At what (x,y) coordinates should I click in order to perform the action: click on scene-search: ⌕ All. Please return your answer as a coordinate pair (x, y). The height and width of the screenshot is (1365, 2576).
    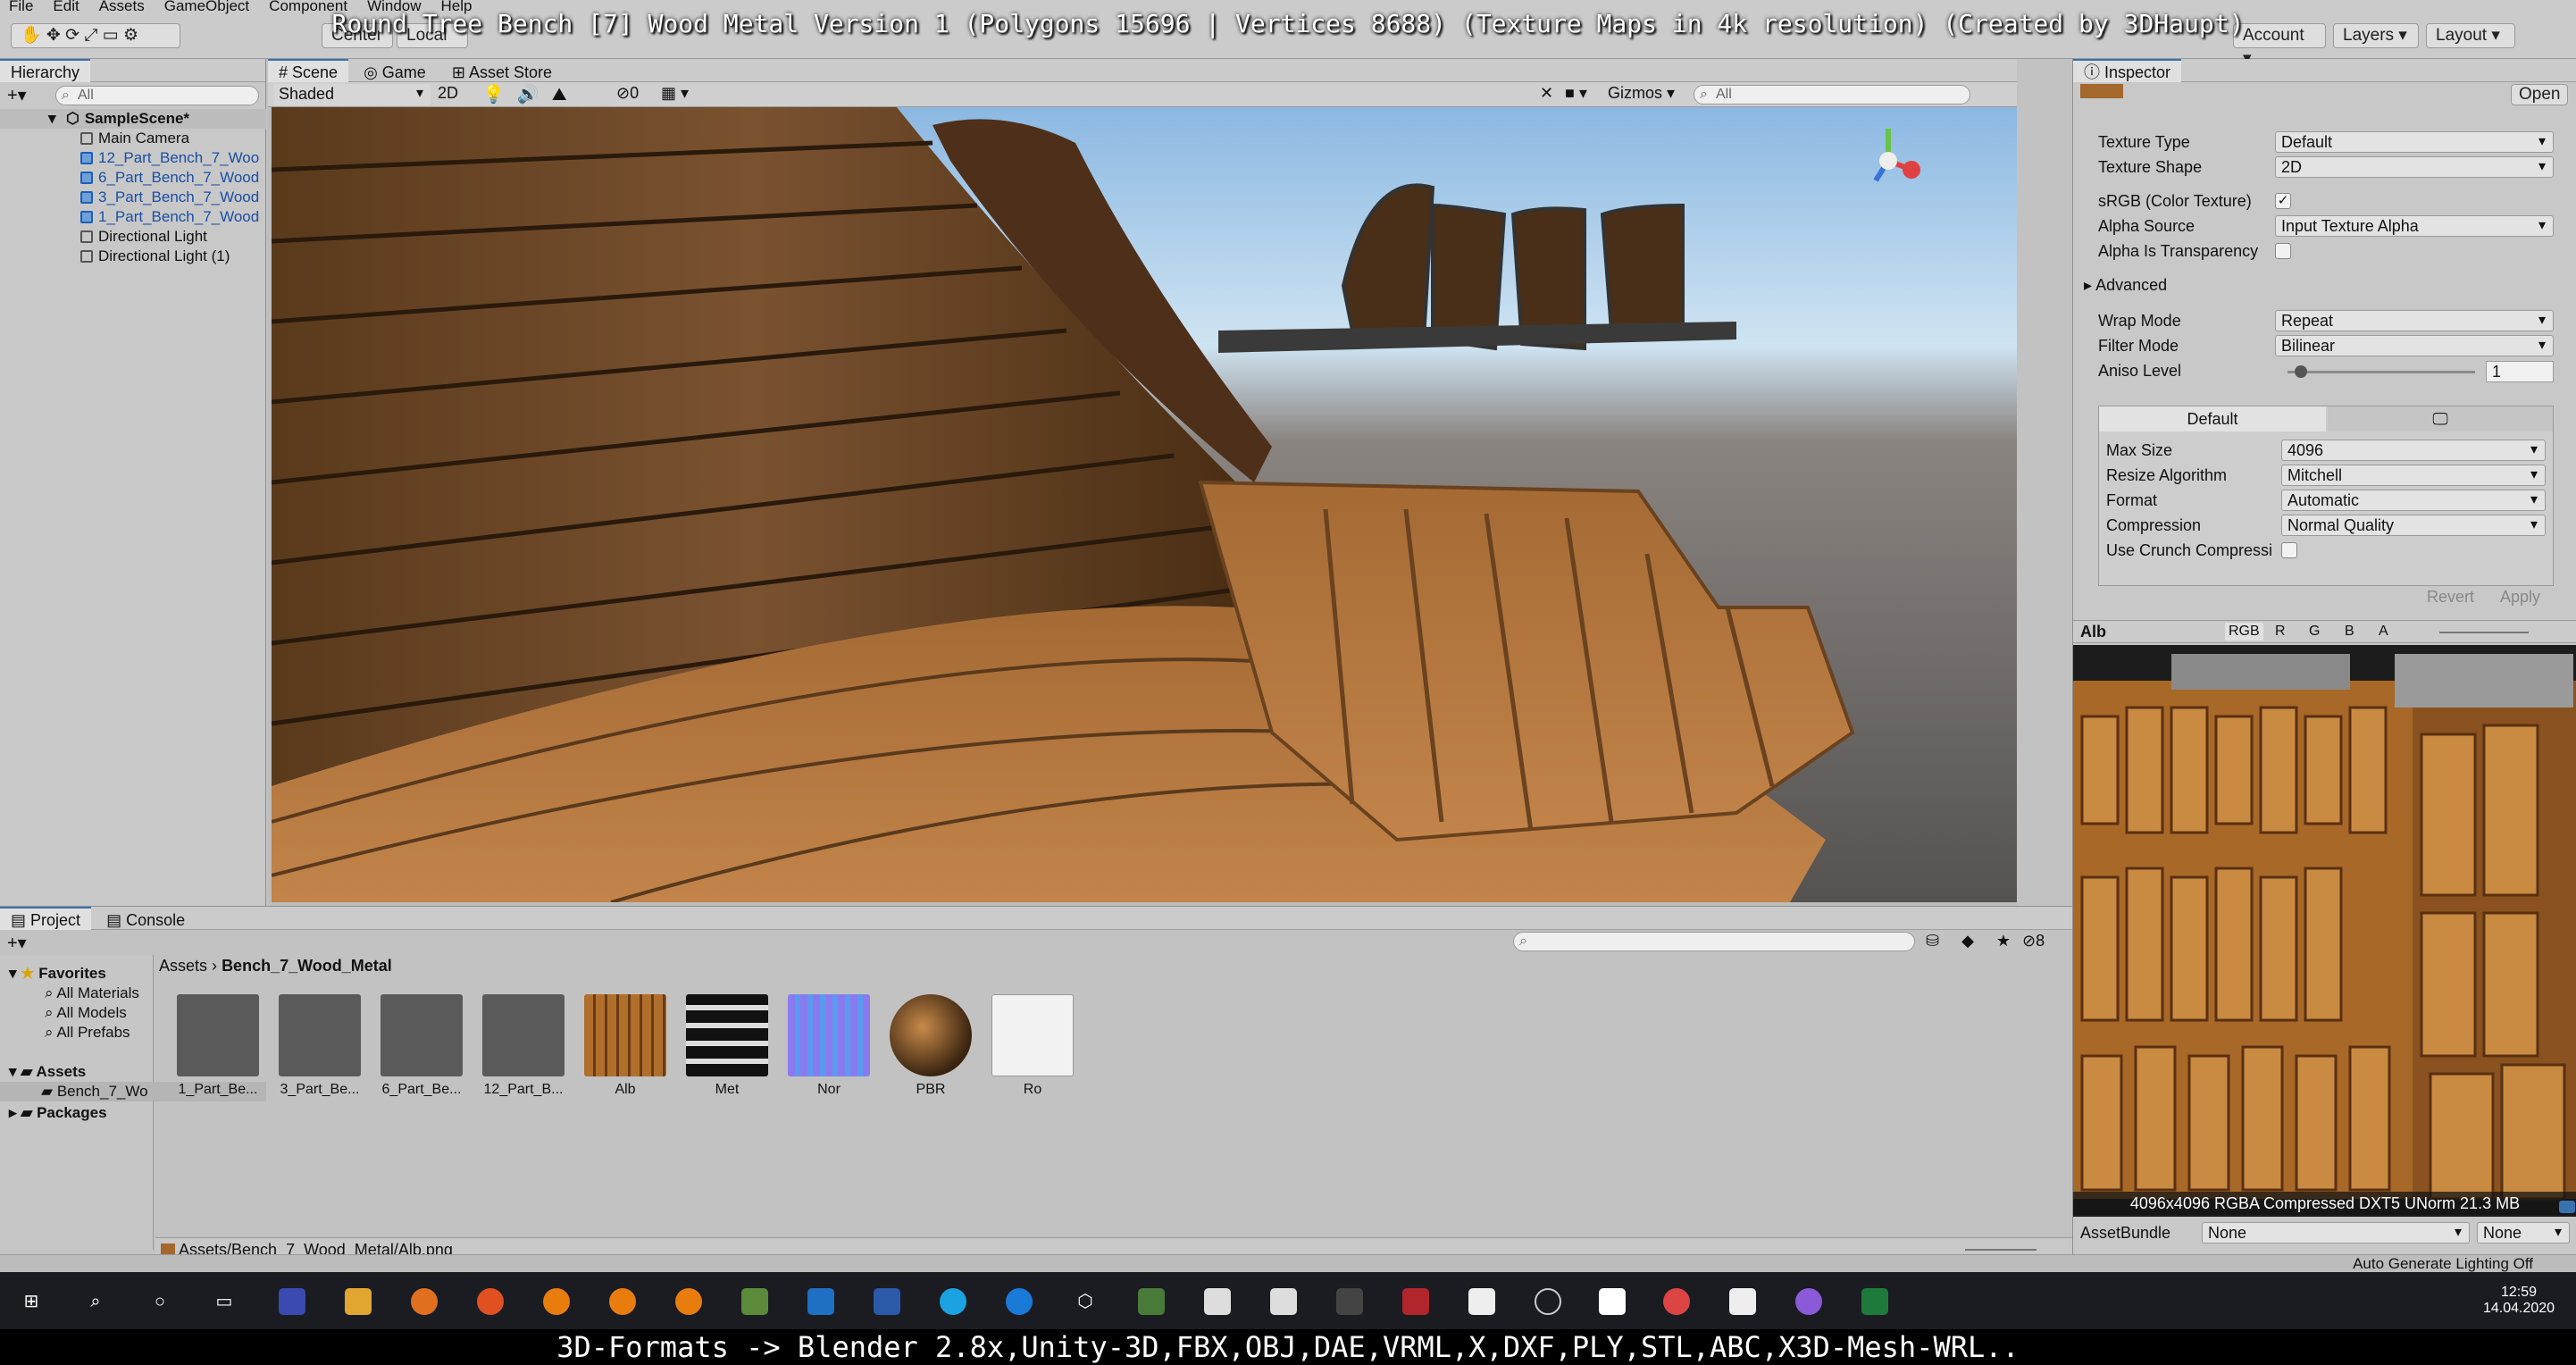
    Looking at the image, I should click on (1832, 95).